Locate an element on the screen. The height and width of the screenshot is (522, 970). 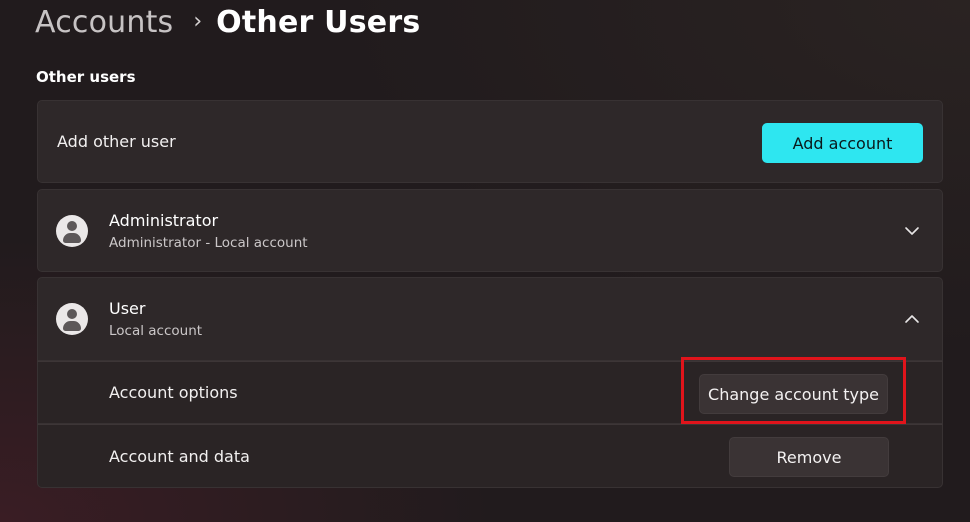
account-subtitle: Local account is located at coordinates (156, 331).